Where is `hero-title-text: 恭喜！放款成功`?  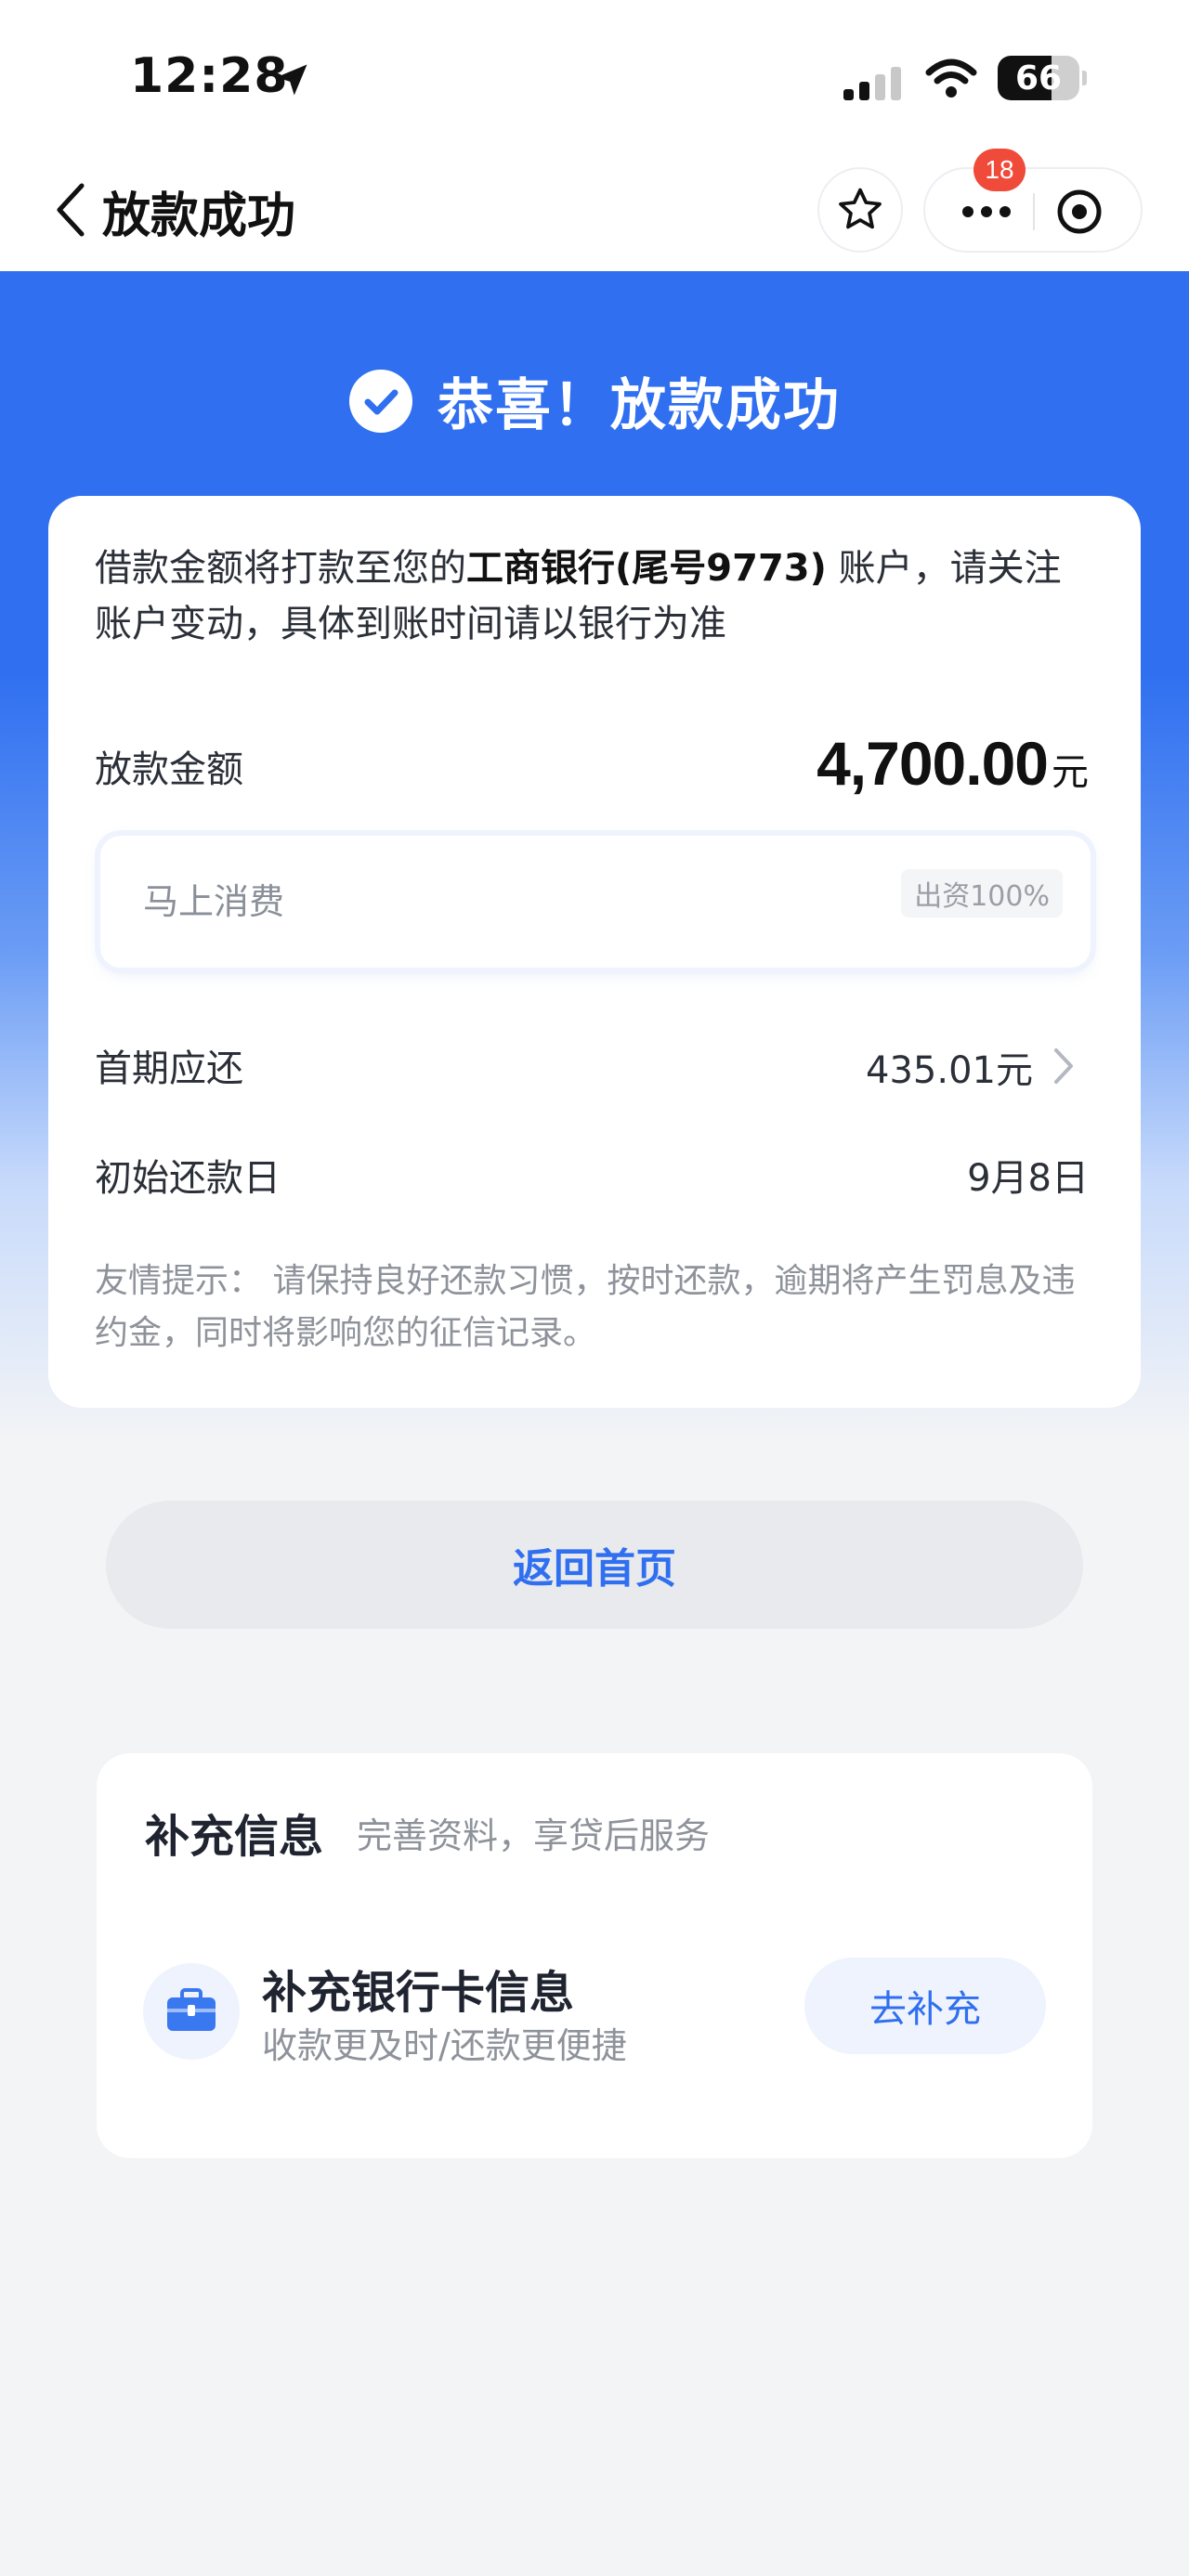
hero-title-text: 恭喜！放款成功 is located at coordinates (639, 405).